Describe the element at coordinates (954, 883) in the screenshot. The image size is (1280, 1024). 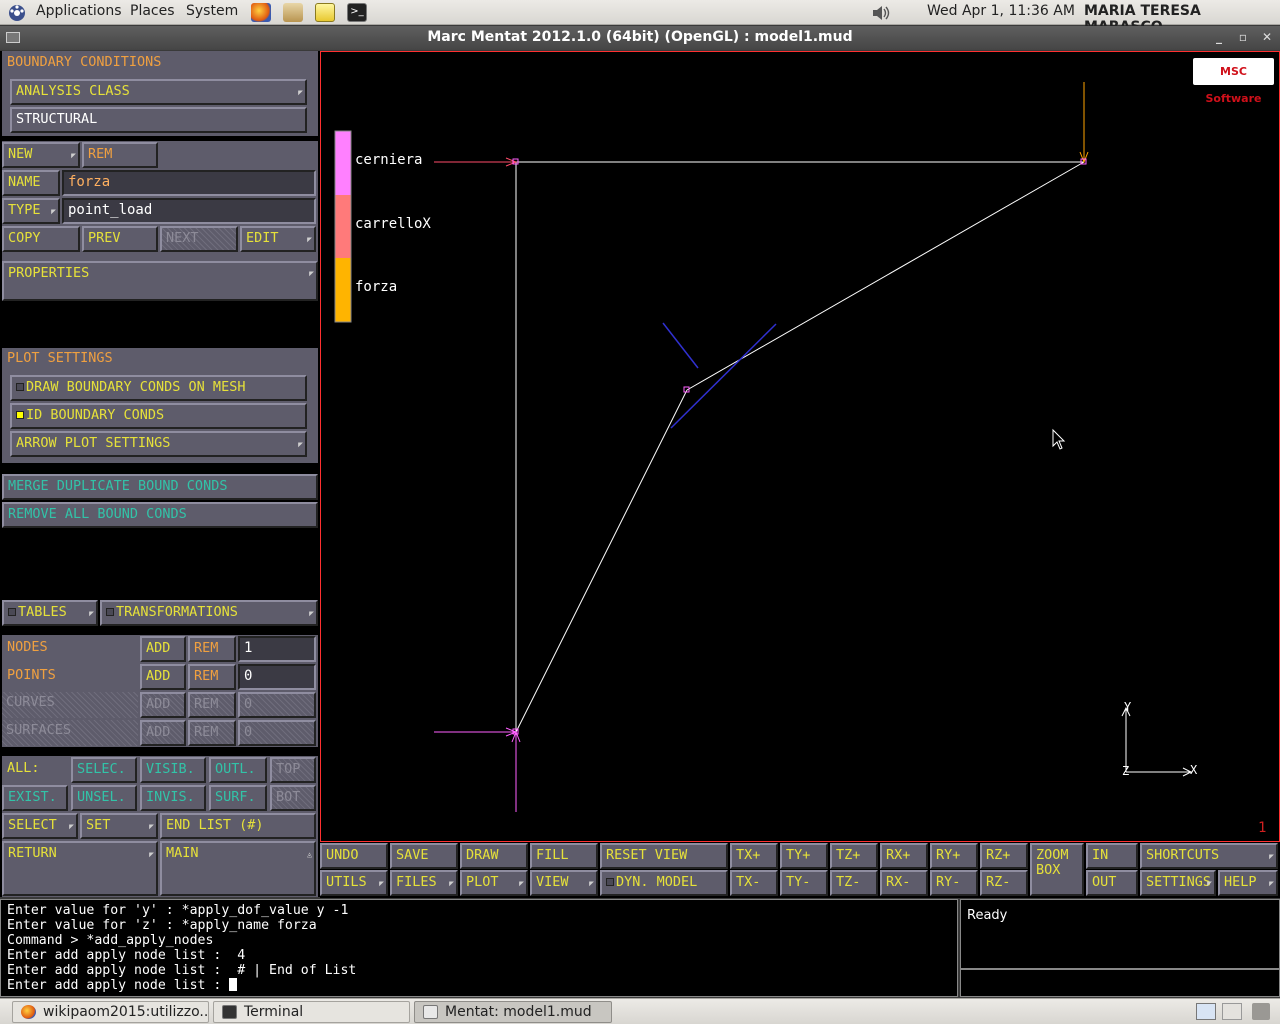
I see `ry-minus-button: RY-` at that location.